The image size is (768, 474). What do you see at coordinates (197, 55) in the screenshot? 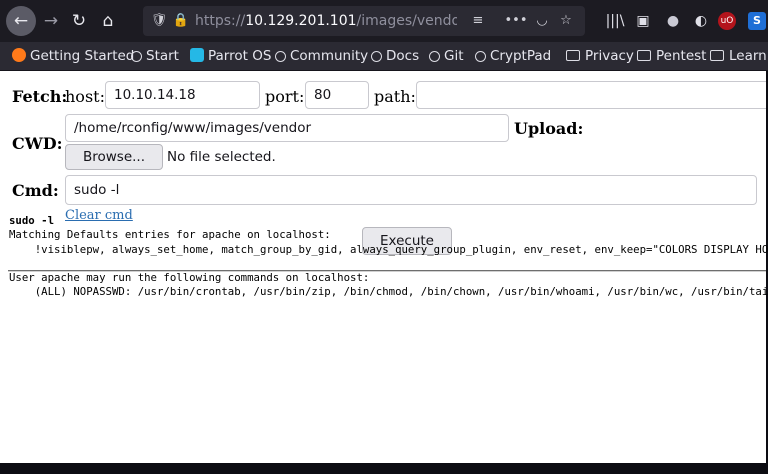
I see `parrot-icon` at bounding box center [197, 55].